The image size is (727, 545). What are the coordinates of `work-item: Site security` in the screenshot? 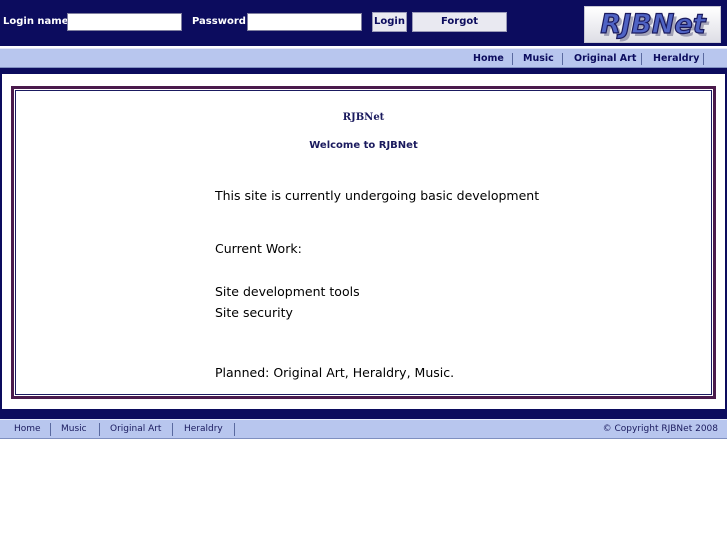 It's located at (254, 312).